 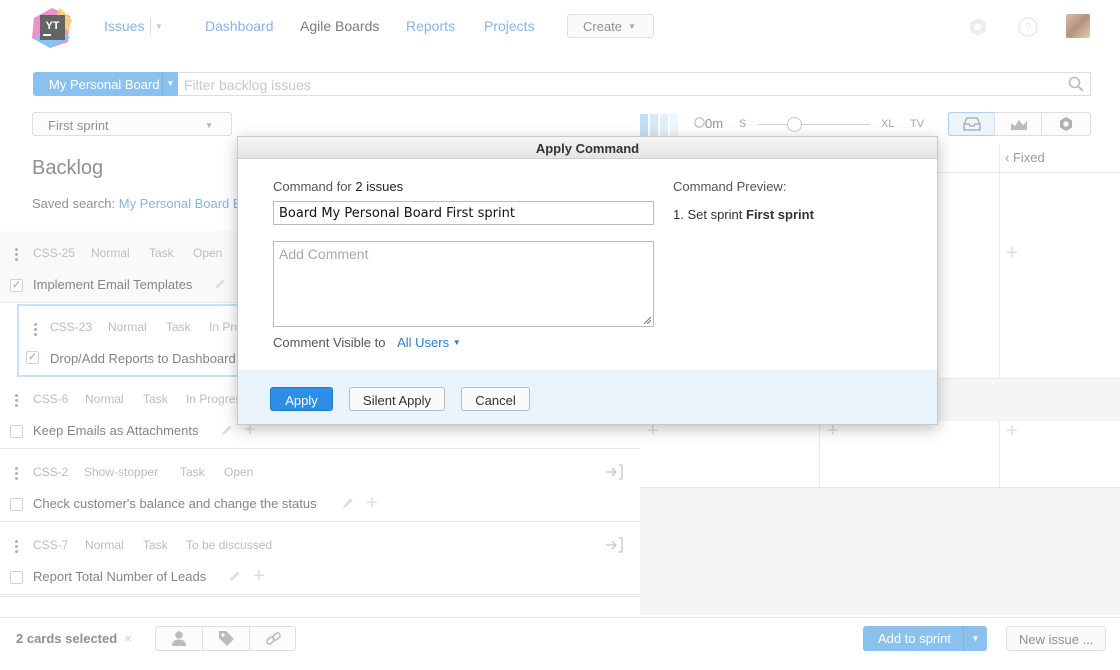 I want to click on dialog-footer: Apply Silent Apply Cancel, so click(x=587, y=397).